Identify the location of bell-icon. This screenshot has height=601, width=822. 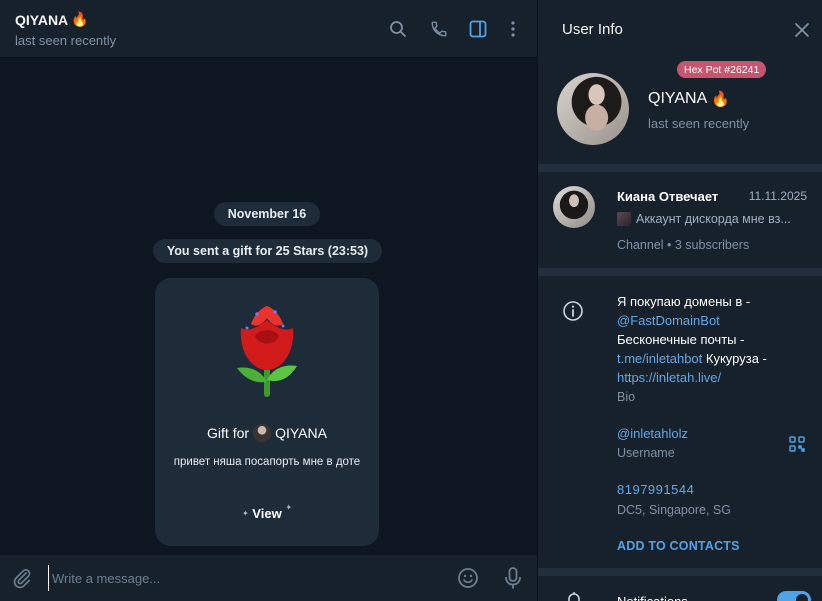
(574, 595).